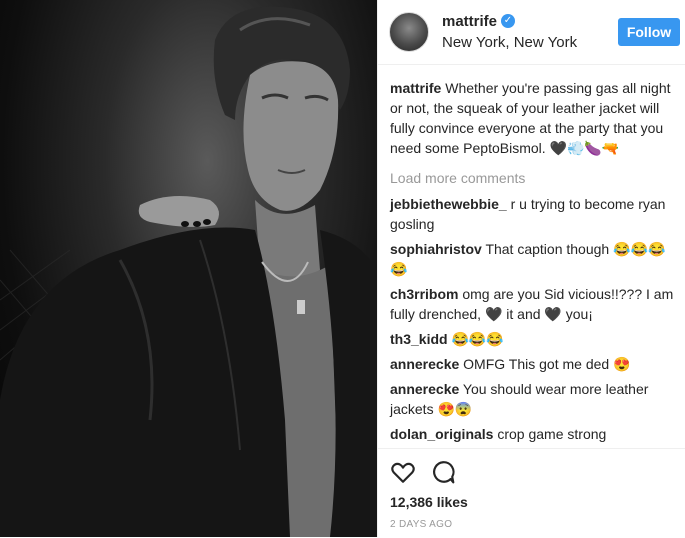  Describe the element at coordinates (535, 339) in the screenshot. I see `comment-item: th3_kidd 😂😂😂` at that location.